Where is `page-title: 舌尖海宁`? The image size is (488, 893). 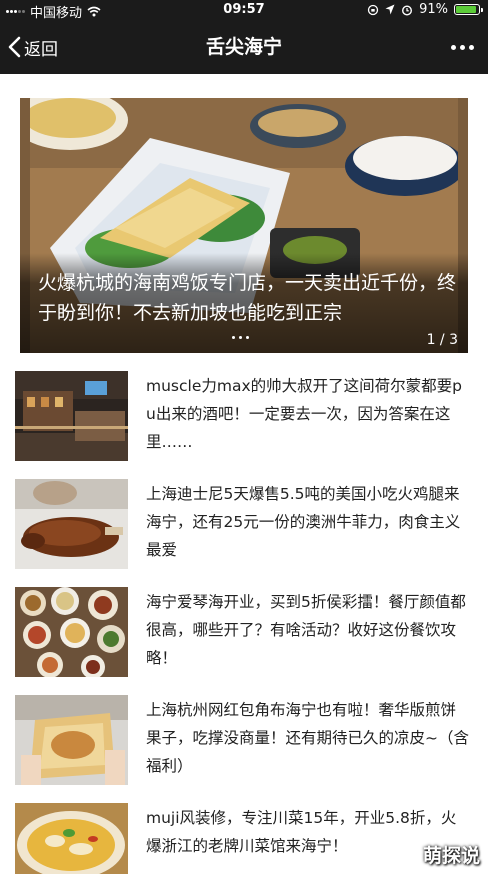 page-title: 舌尖海宁 is located at coordinates (243, 47).